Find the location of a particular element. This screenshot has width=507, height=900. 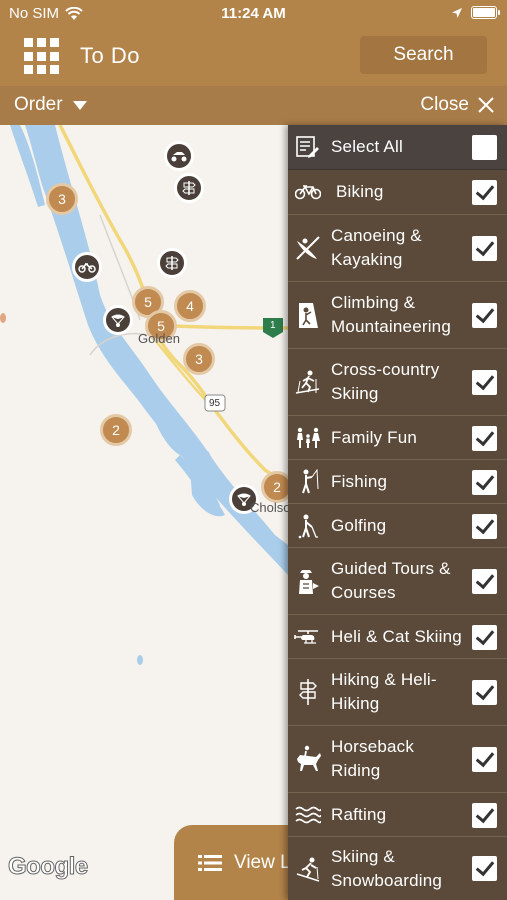

status-time: 11:24 AM is located at coordinates (253, 13).